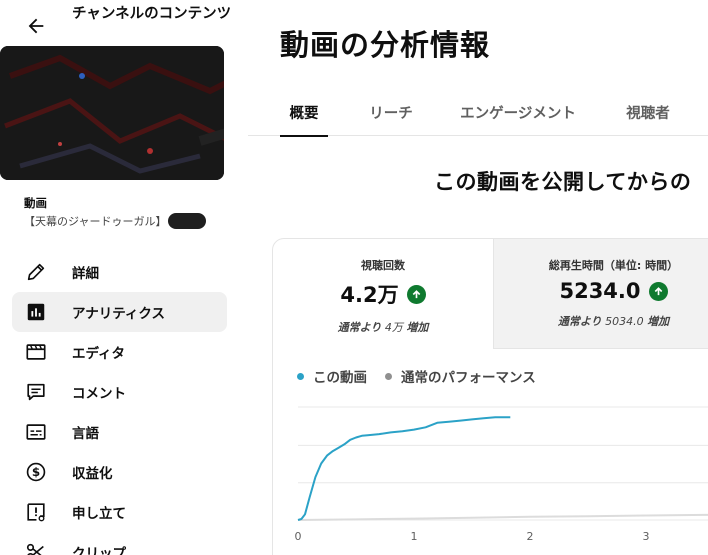 The image size is (708, 555). I want to click on film-editor-icon, so click(36, 352).